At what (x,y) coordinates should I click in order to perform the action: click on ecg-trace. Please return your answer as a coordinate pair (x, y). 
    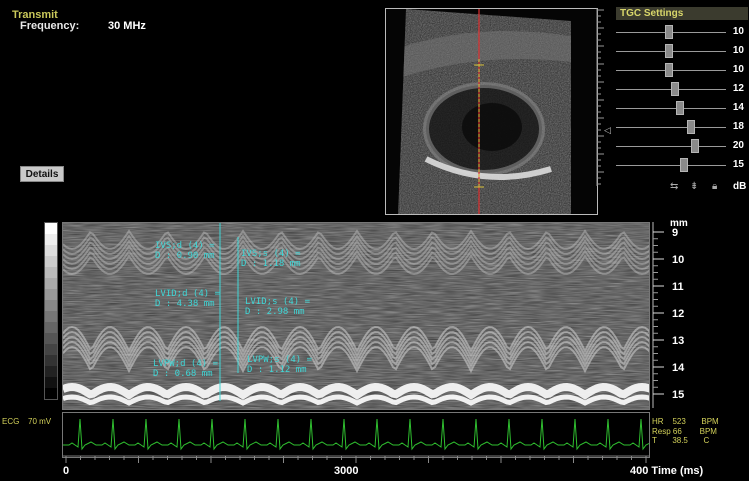
    Looking at the image, I should click on (356, 434).